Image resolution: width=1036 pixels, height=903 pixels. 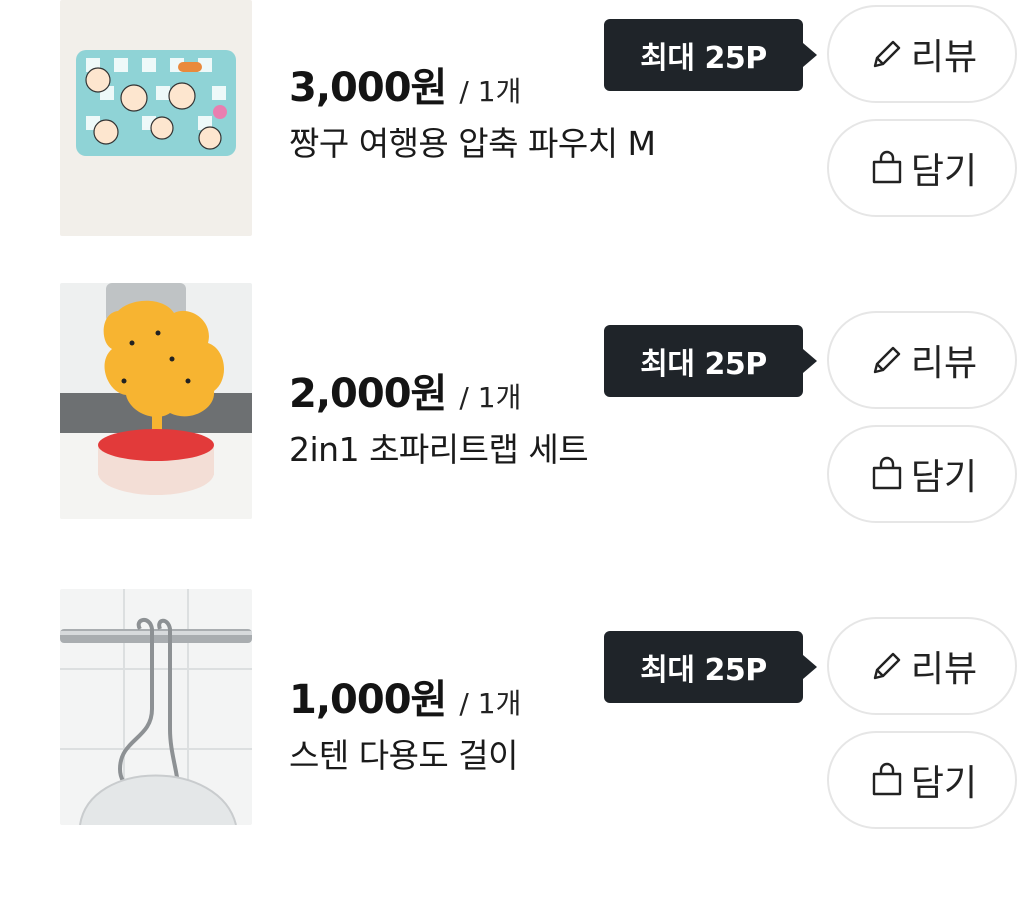 What do you see at coordinates (368, 700) in the screenshot?
I see `price: 1,000원` at bounding box center [368, 700].